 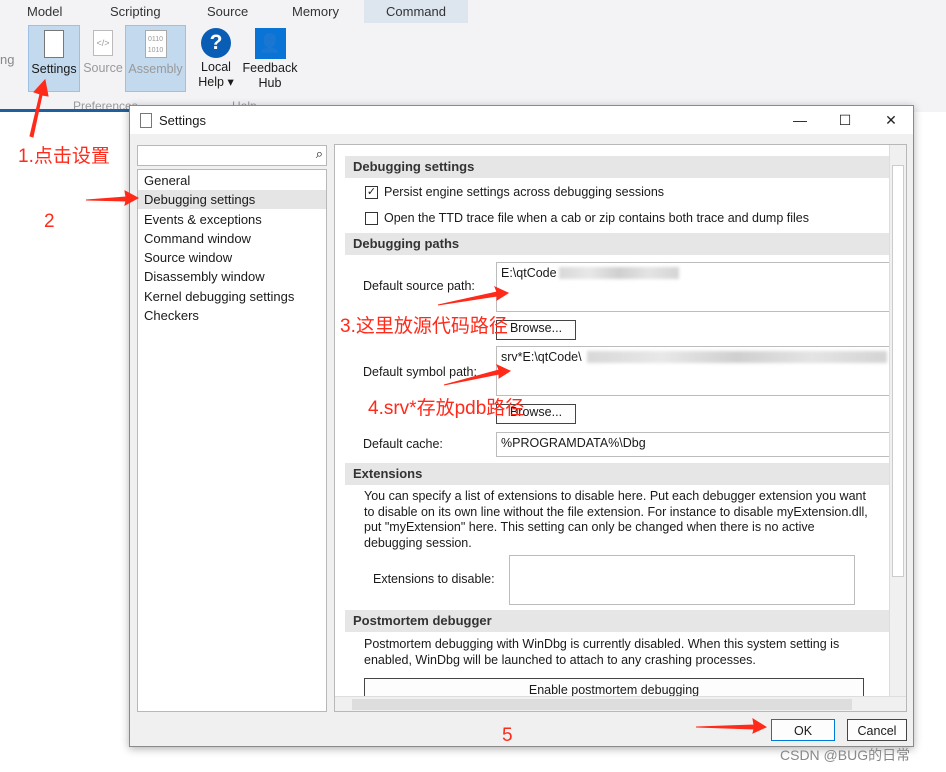 I want to click on annotation-2: 2, so click(x=49, y=221).